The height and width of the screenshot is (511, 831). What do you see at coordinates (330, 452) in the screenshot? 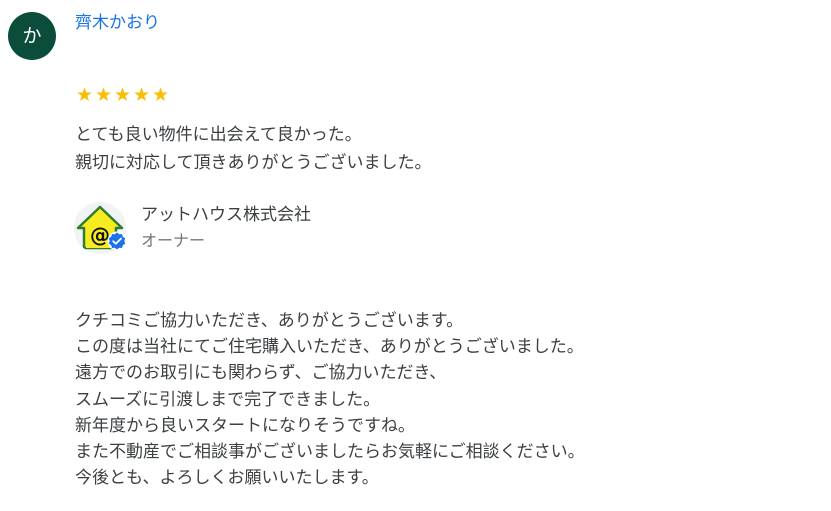
I see `reply-line: また不動産でご相談事がございましたらお気軽にご相談ください。` at bounding box center [330, 452].